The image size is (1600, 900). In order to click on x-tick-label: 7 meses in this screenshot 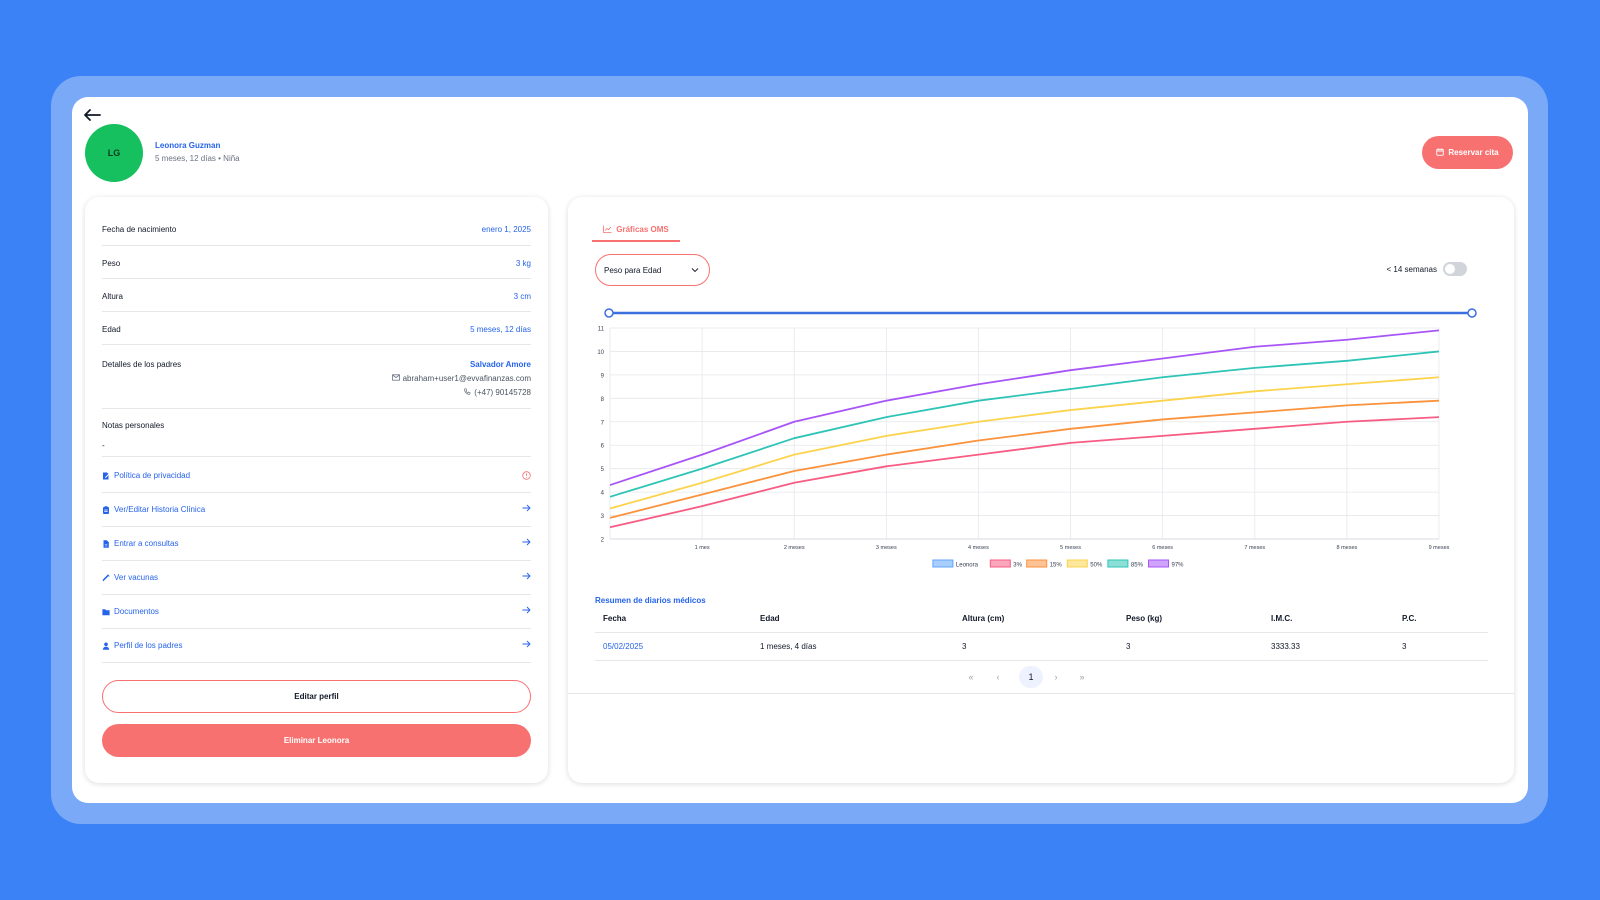, I will do `click(1254, 548)`.